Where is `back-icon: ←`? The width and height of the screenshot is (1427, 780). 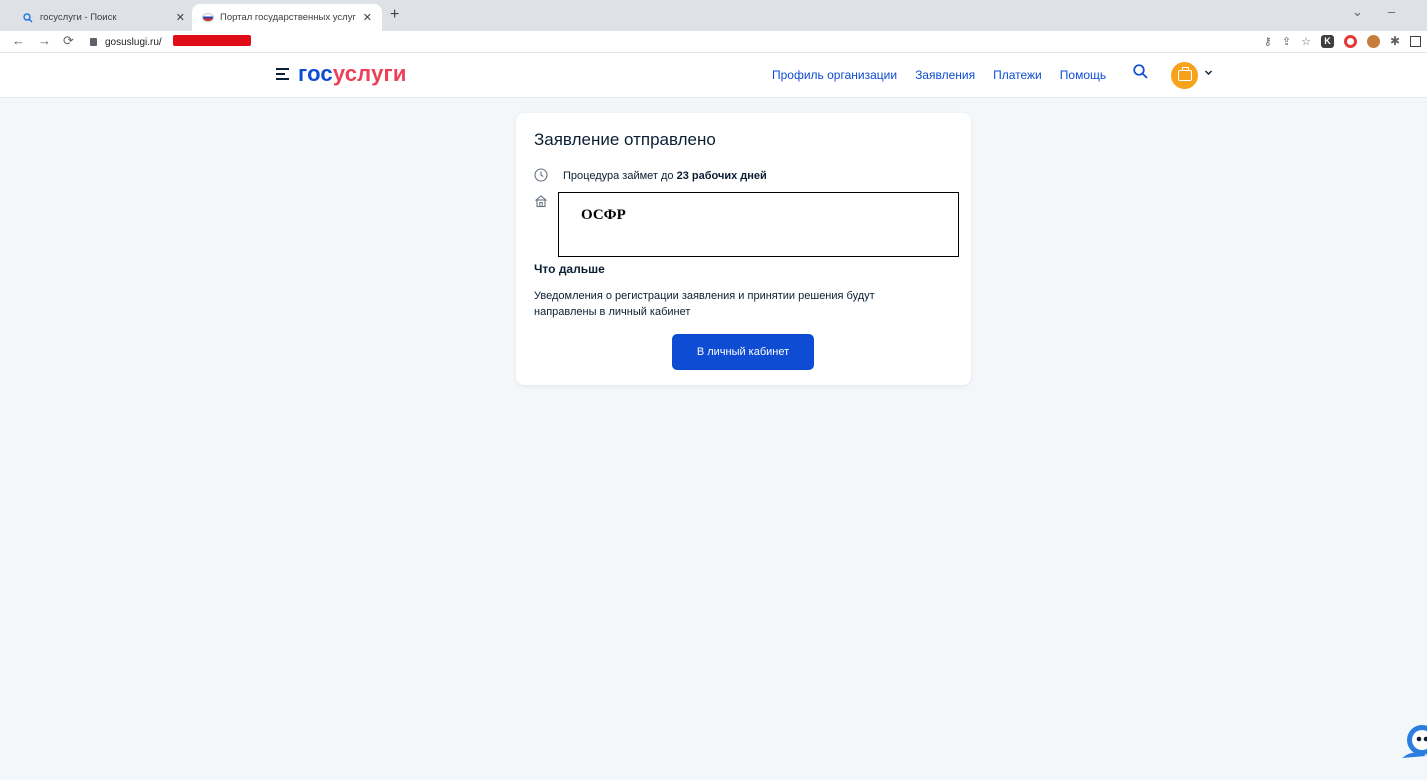 back-icon: ← is located at coordinates (18, 40).